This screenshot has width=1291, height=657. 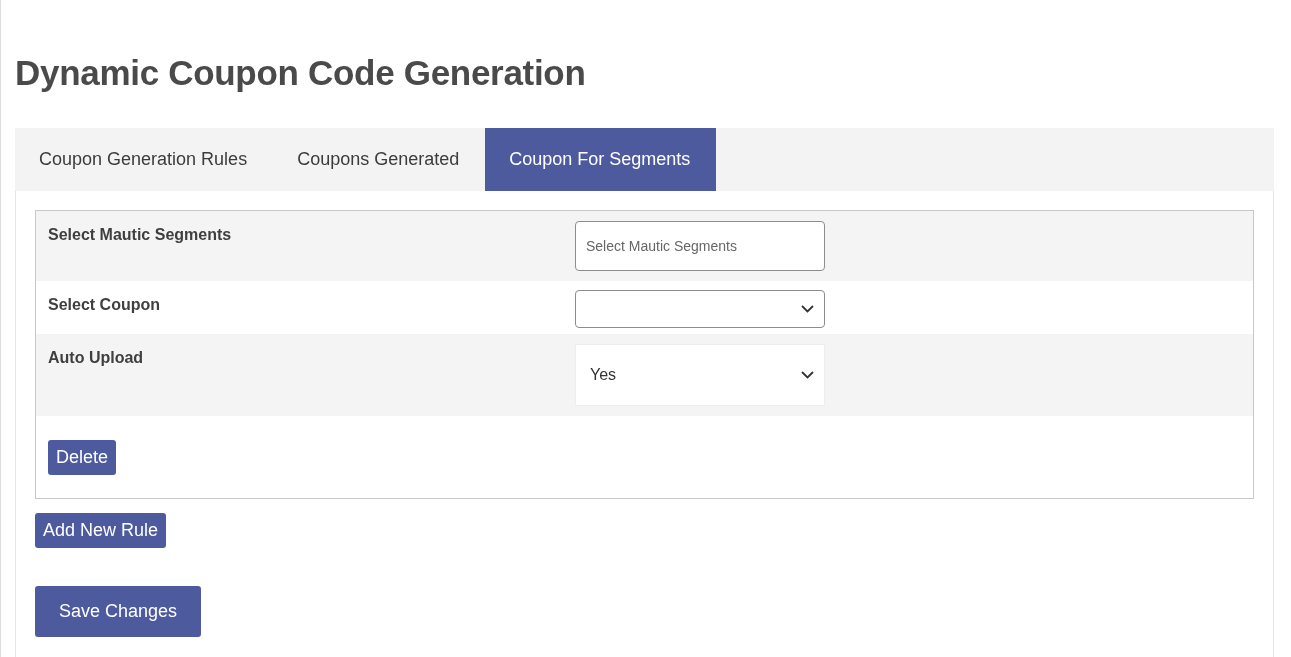 I want to click on add-rule-button: Add New Rule, so click(x=101, y=530).